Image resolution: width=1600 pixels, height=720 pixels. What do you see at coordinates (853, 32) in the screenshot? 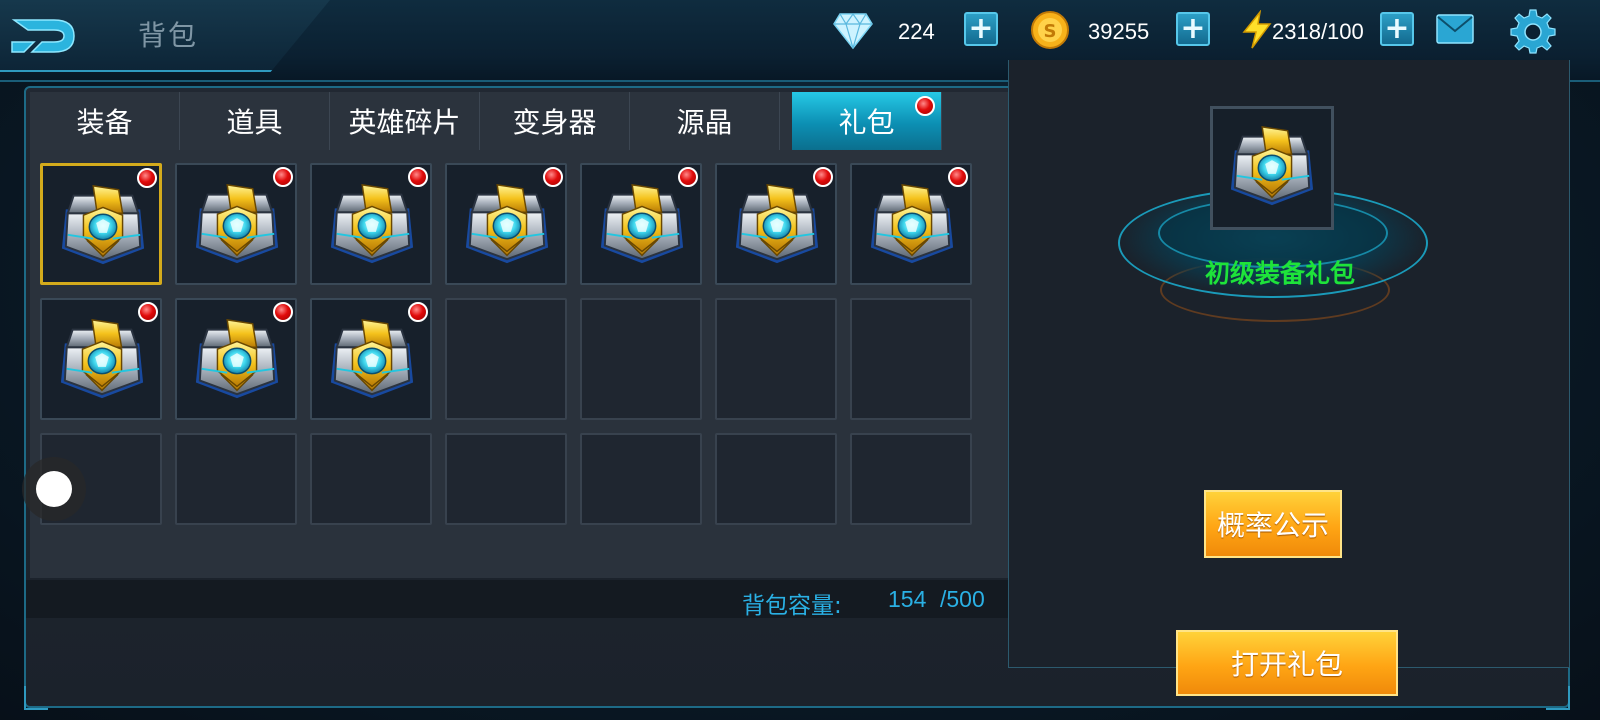
I see `diamond-icon` at bounding box center [853, 32].